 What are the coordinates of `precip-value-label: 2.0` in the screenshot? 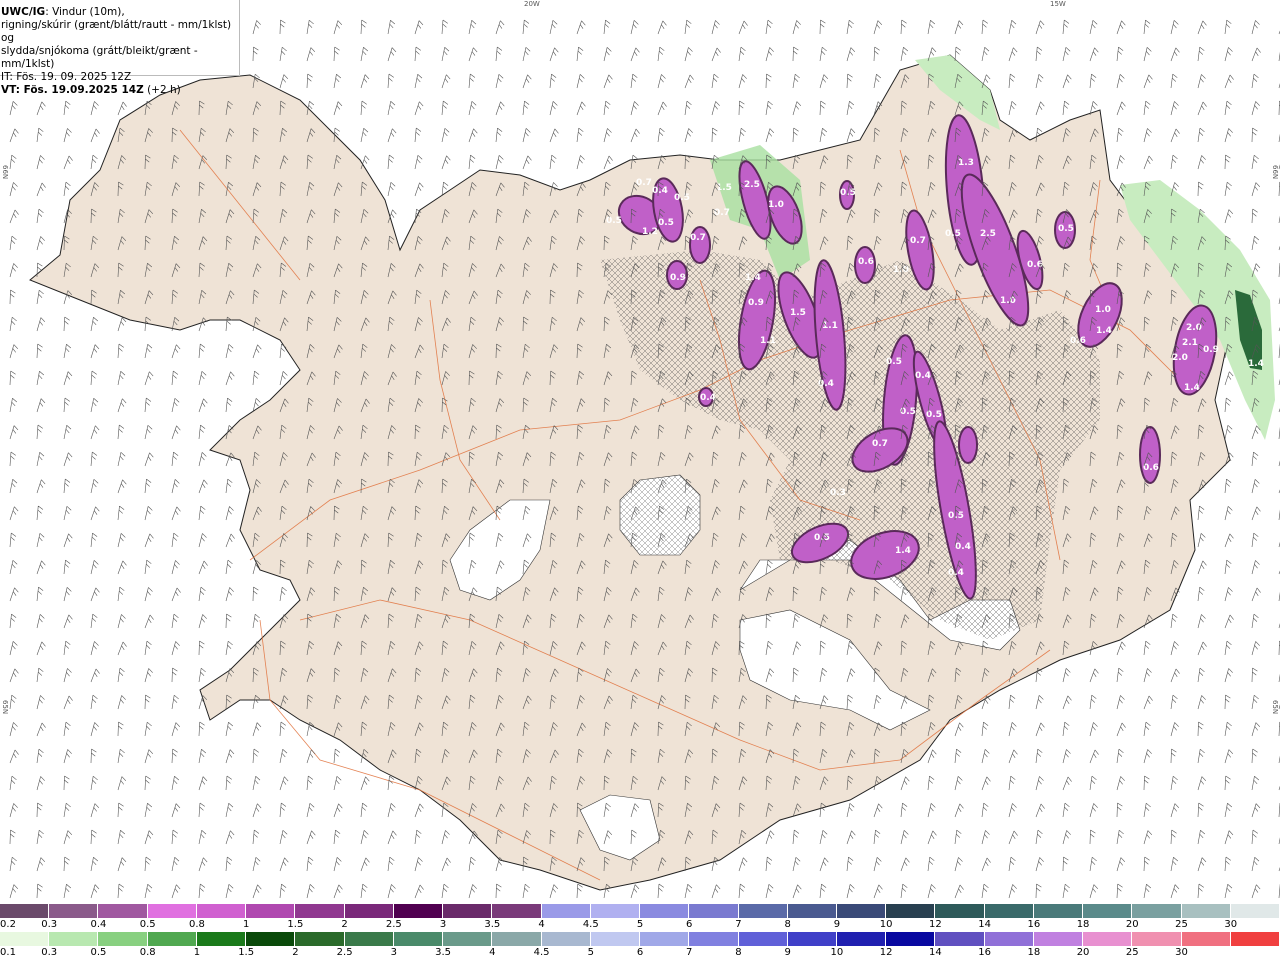 It's located at (1194, 328).